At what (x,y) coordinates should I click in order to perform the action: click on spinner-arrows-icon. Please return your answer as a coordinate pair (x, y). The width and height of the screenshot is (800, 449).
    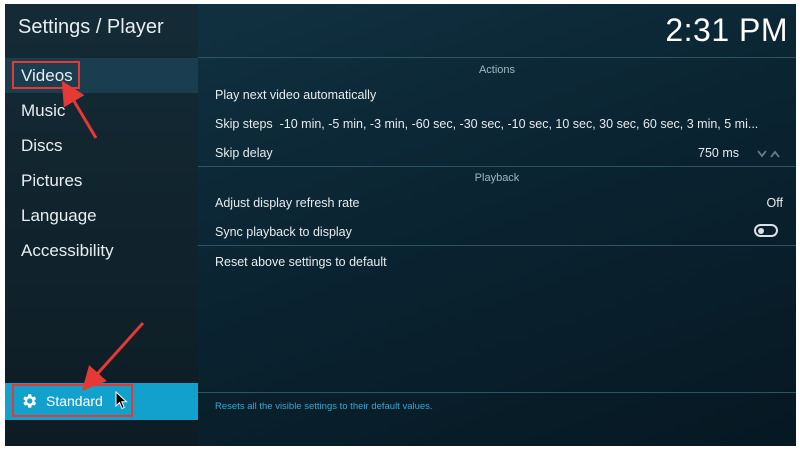
    Looking at the image, I should click on (770, 154).